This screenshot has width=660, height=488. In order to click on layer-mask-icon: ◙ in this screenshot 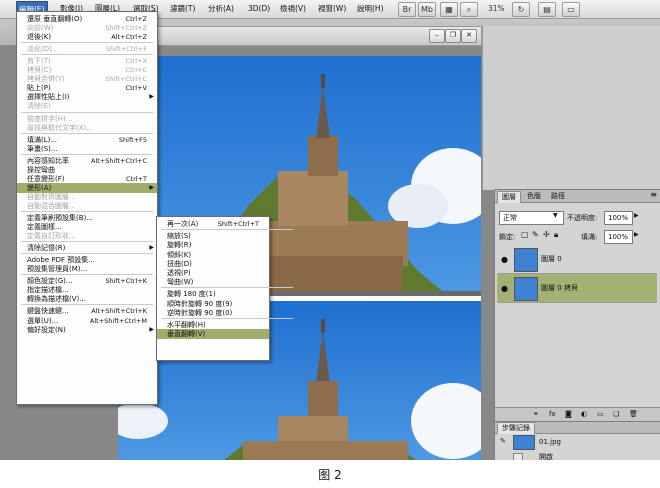, I will do `click(568, 414)`.